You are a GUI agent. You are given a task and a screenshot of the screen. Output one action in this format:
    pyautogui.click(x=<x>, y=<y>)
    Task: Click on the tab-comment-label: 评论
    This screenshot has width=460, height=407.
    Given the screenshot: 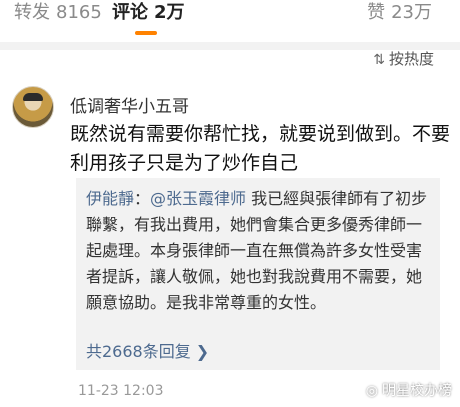 What is the action you would take?
    pyautogui.click(x=130, y=12)
    